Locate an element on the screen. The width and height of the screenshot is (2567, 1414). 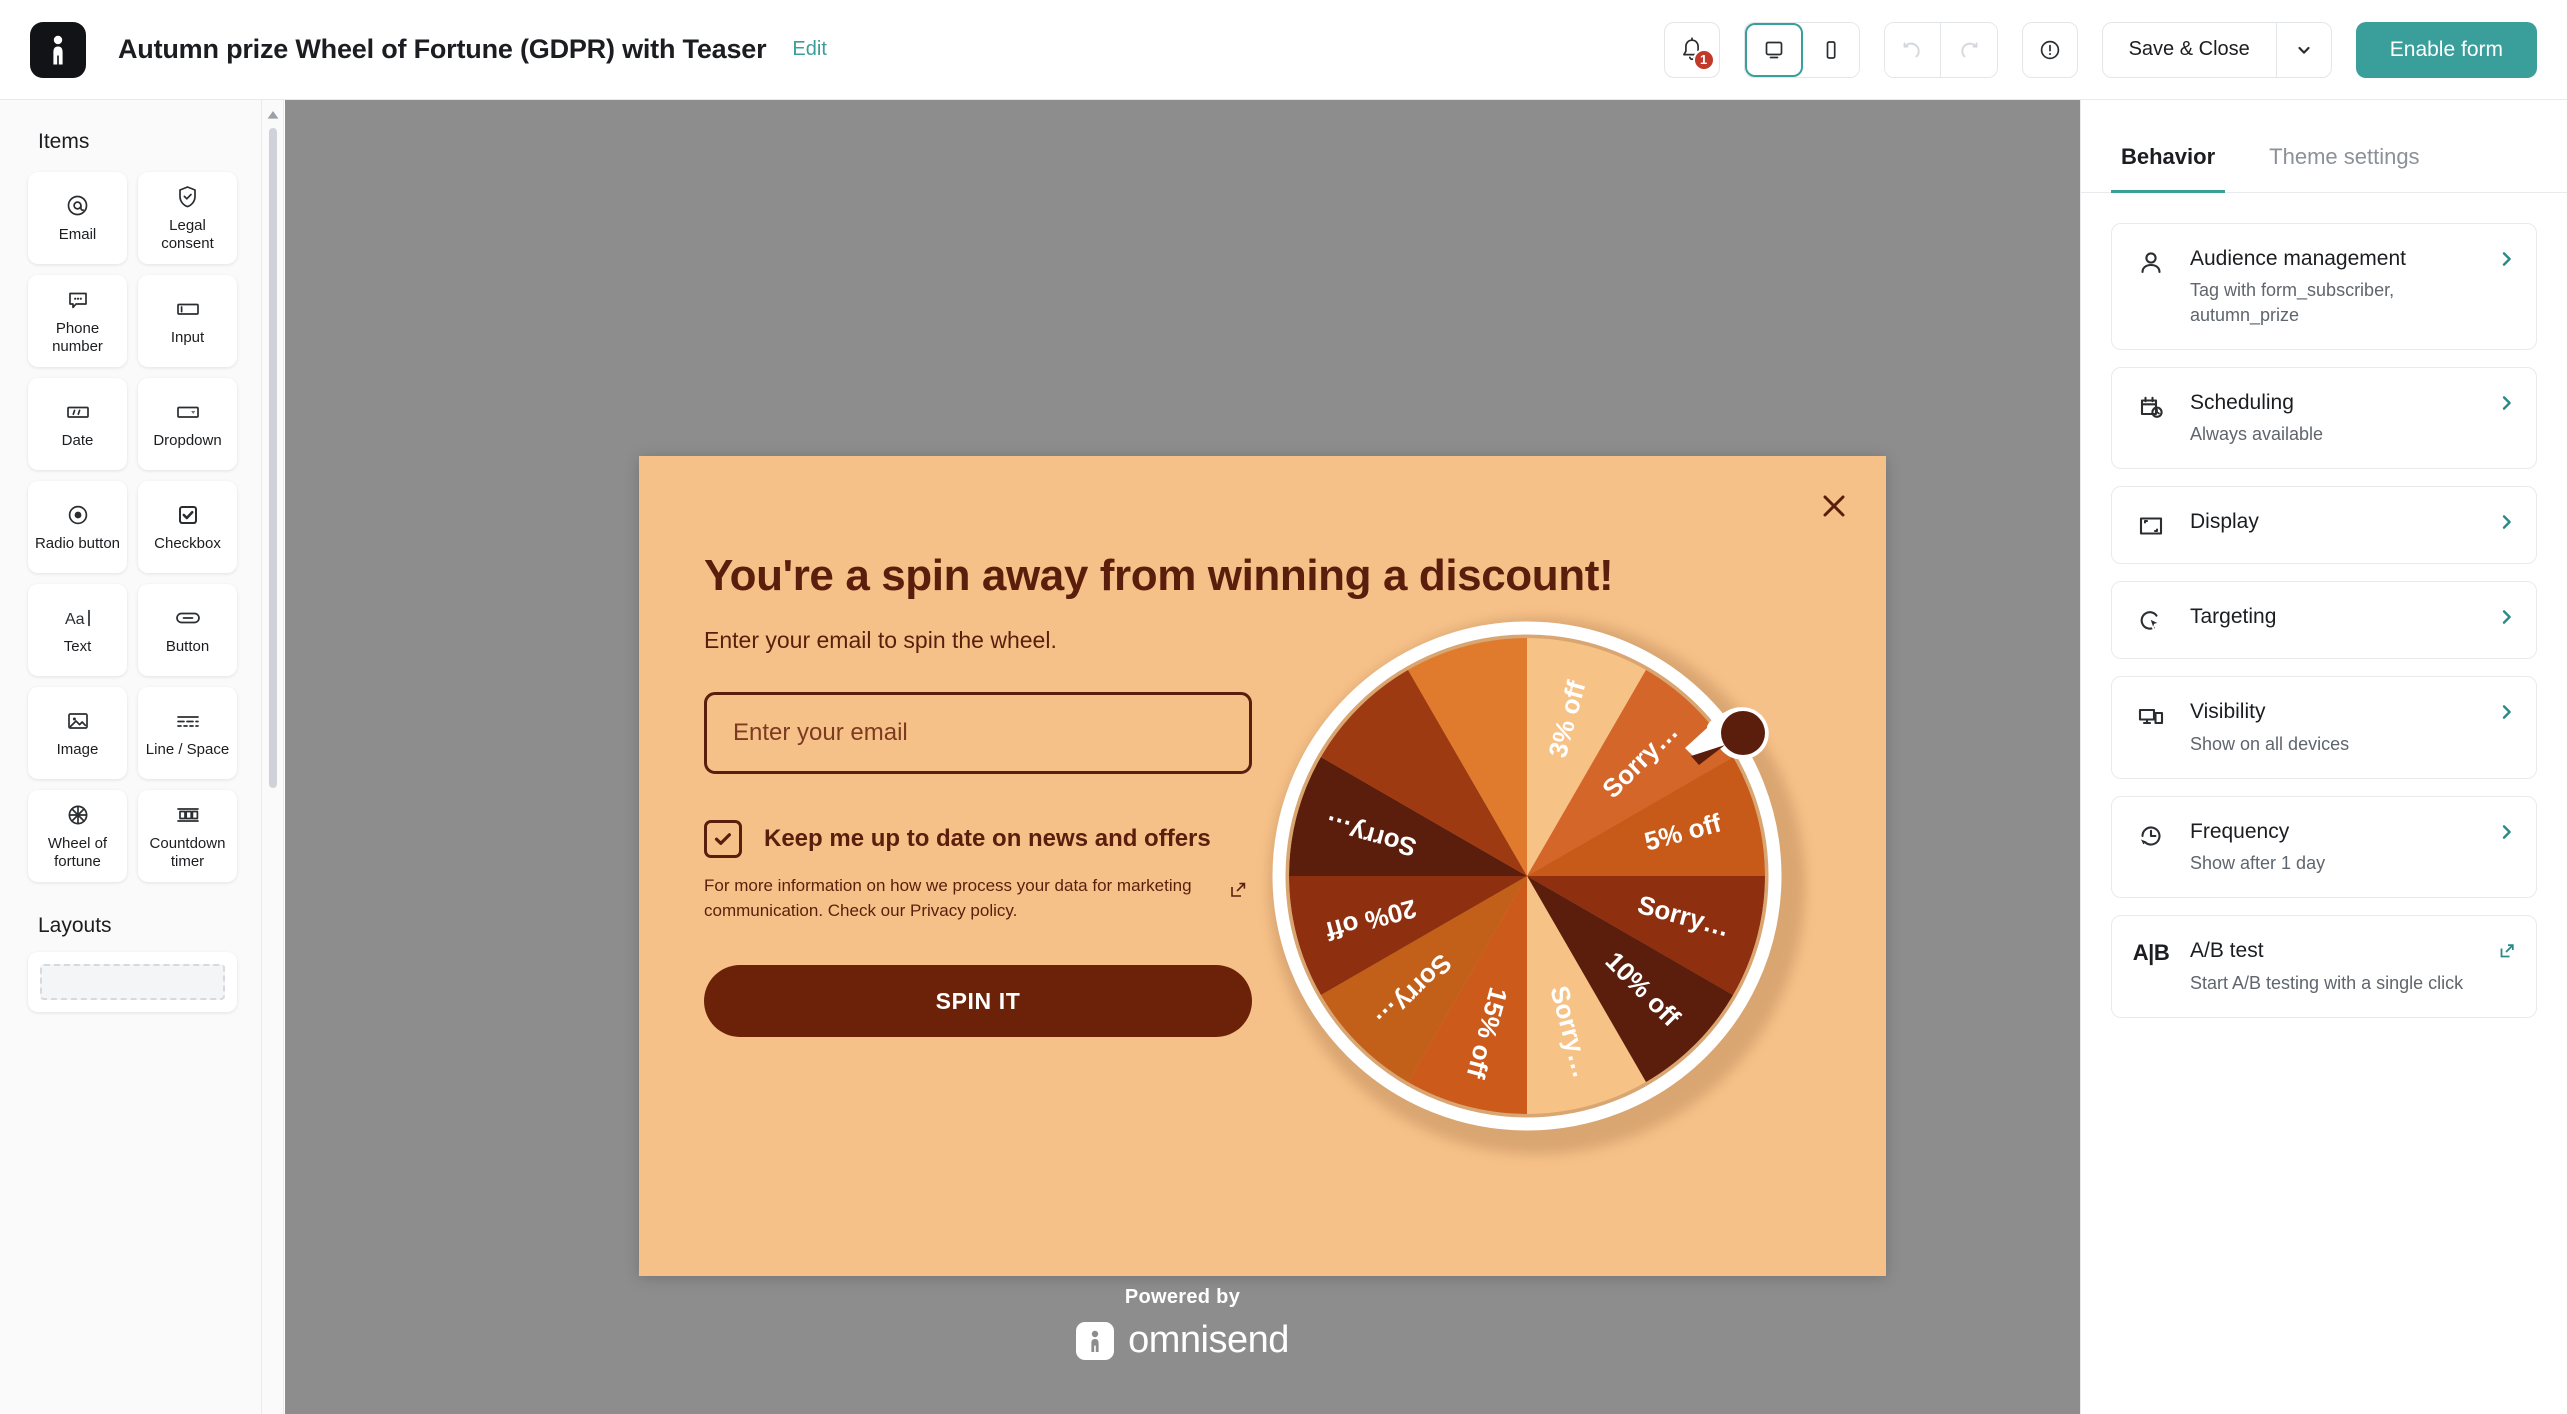
history-controls is located at coordinates (1940, 49).